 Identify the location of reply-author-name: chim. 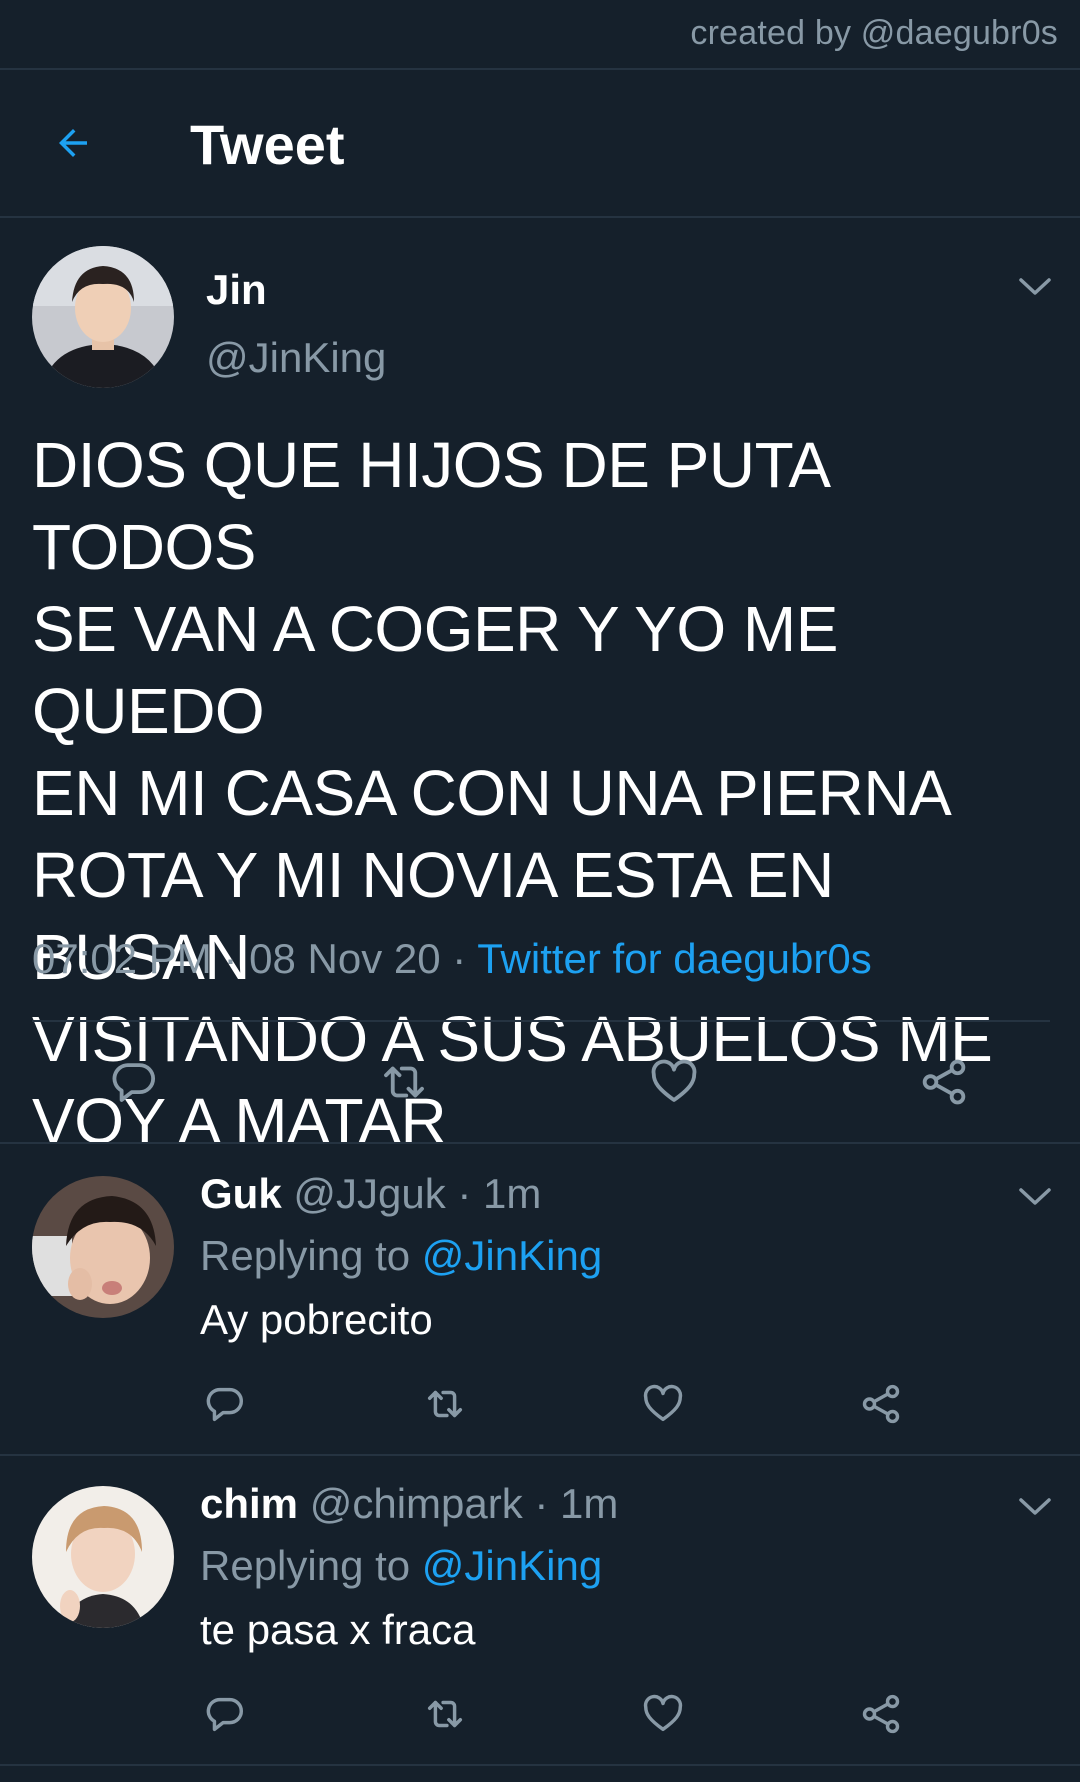
(249, 1503).